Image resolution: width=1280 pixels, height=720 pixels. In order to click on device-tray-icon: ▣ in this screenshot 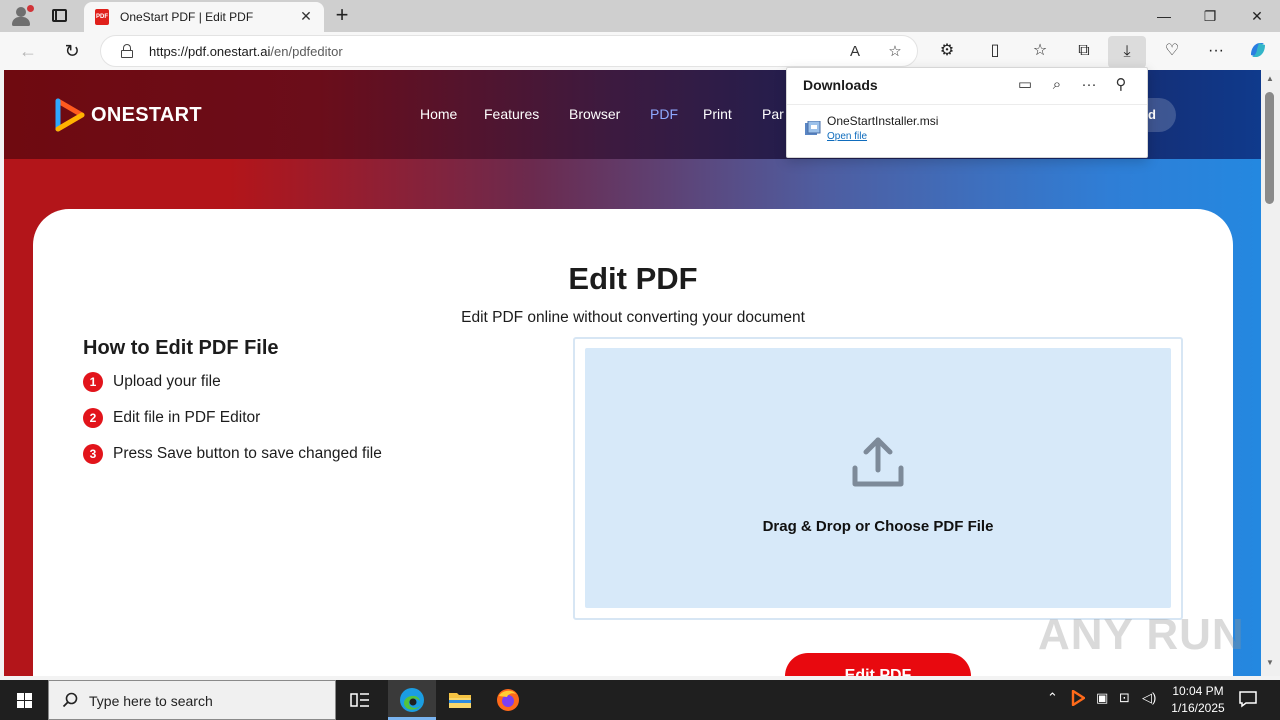, I will do `click(1102, 698)`.